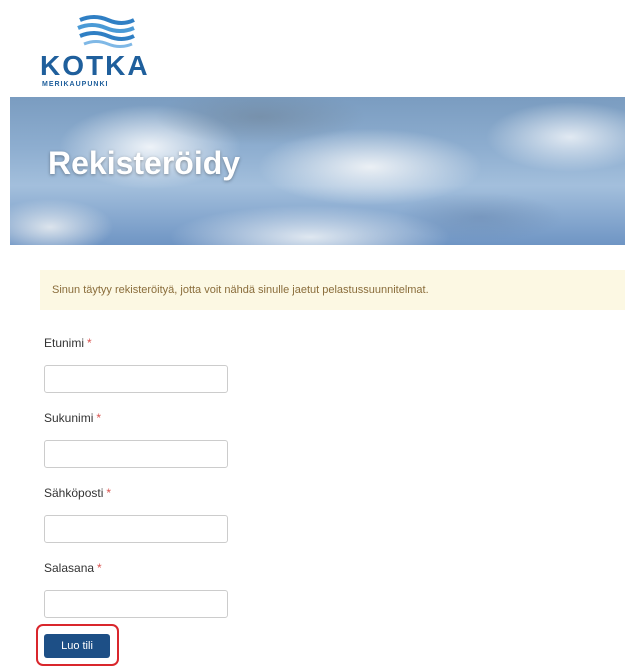 The image size is (625, 669). What do you see at coordinates (106, 31) in the screenshot?
I see `waves-icon` at bounding box center [106, 31].